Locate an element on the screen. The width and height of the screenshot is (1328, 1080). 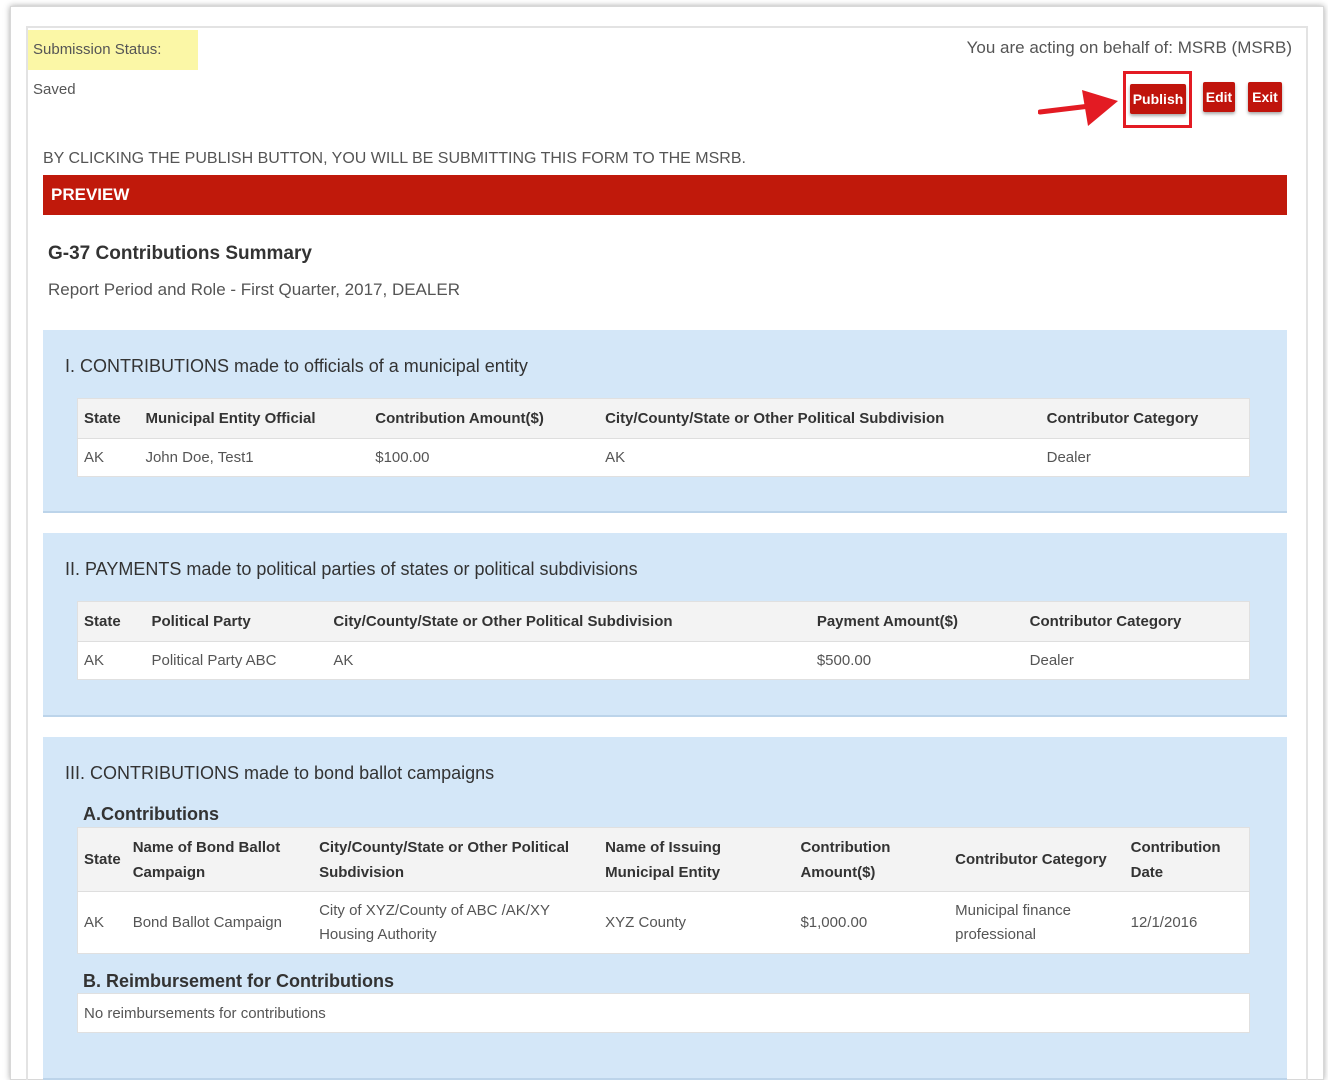
column-header: Payment Amount($) is located at coordinates (917, 621).